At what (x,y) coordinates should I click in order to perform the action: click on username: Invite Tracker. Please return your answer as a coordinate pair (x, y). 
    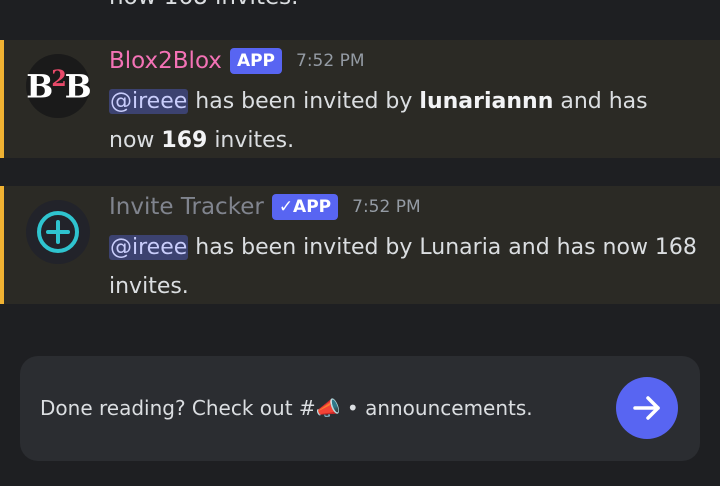
    Looking at the image, I should click on (186, 207).